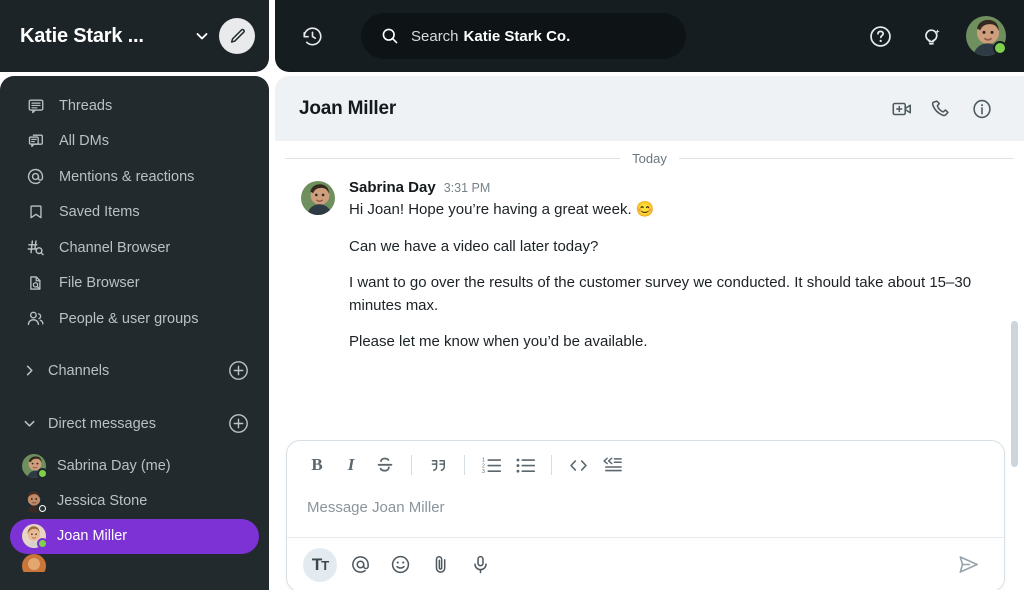  What do you see at coordinates (35, 176) in the screenshot?
I see `at-mention-icon` at bounding box center [35, 176].